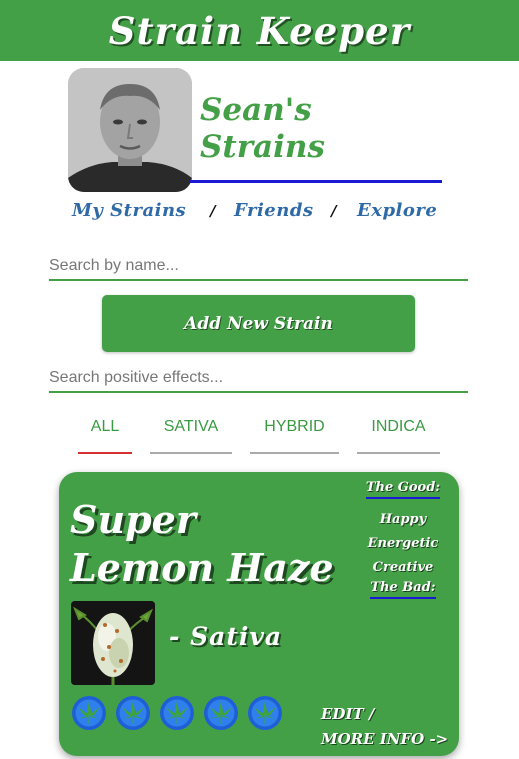  I want to click on profile-nav: My Strains / Friends / Explore, so click(259, 214).